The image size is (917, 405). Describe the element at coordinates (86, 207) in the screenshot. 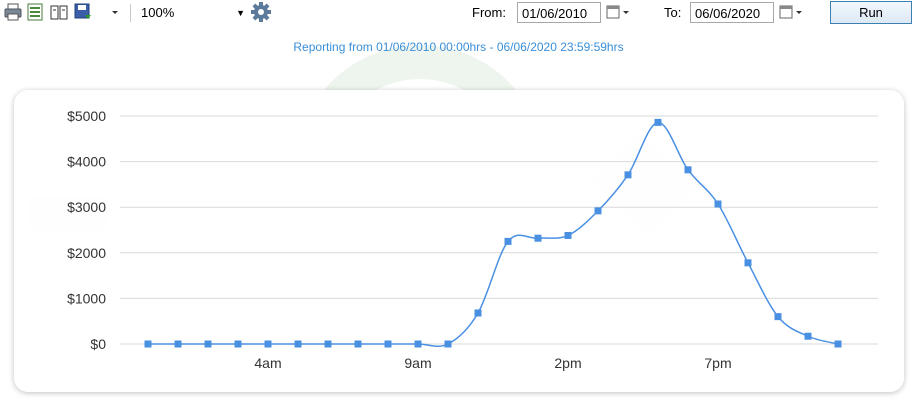

I see `y-tick-label: $3000` at that location.